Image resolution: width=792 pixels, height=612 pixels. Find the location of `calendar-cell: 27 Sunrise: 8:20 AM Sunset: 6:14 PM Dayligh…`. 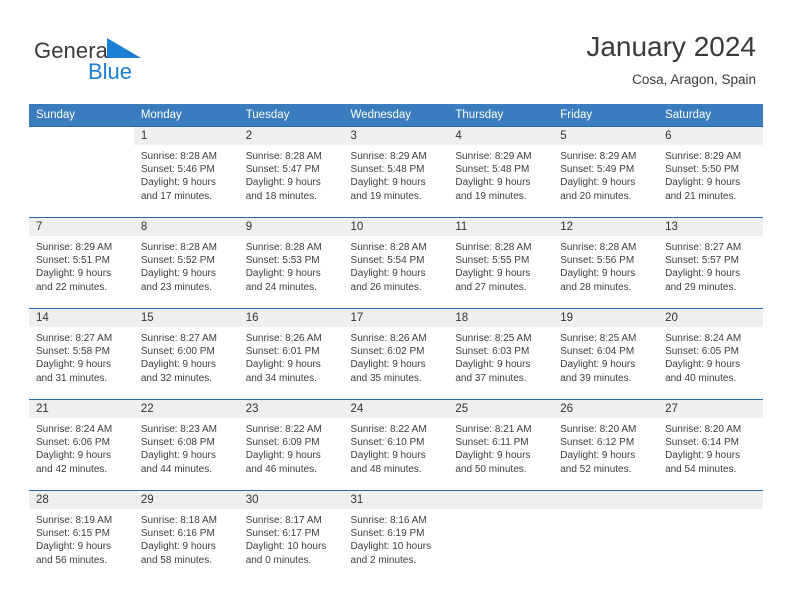

calendar-cell: 27 Sunrise: 8:20 AM Sunset: 6:14 PM Dayligh… is located at coordinates (710, 445).